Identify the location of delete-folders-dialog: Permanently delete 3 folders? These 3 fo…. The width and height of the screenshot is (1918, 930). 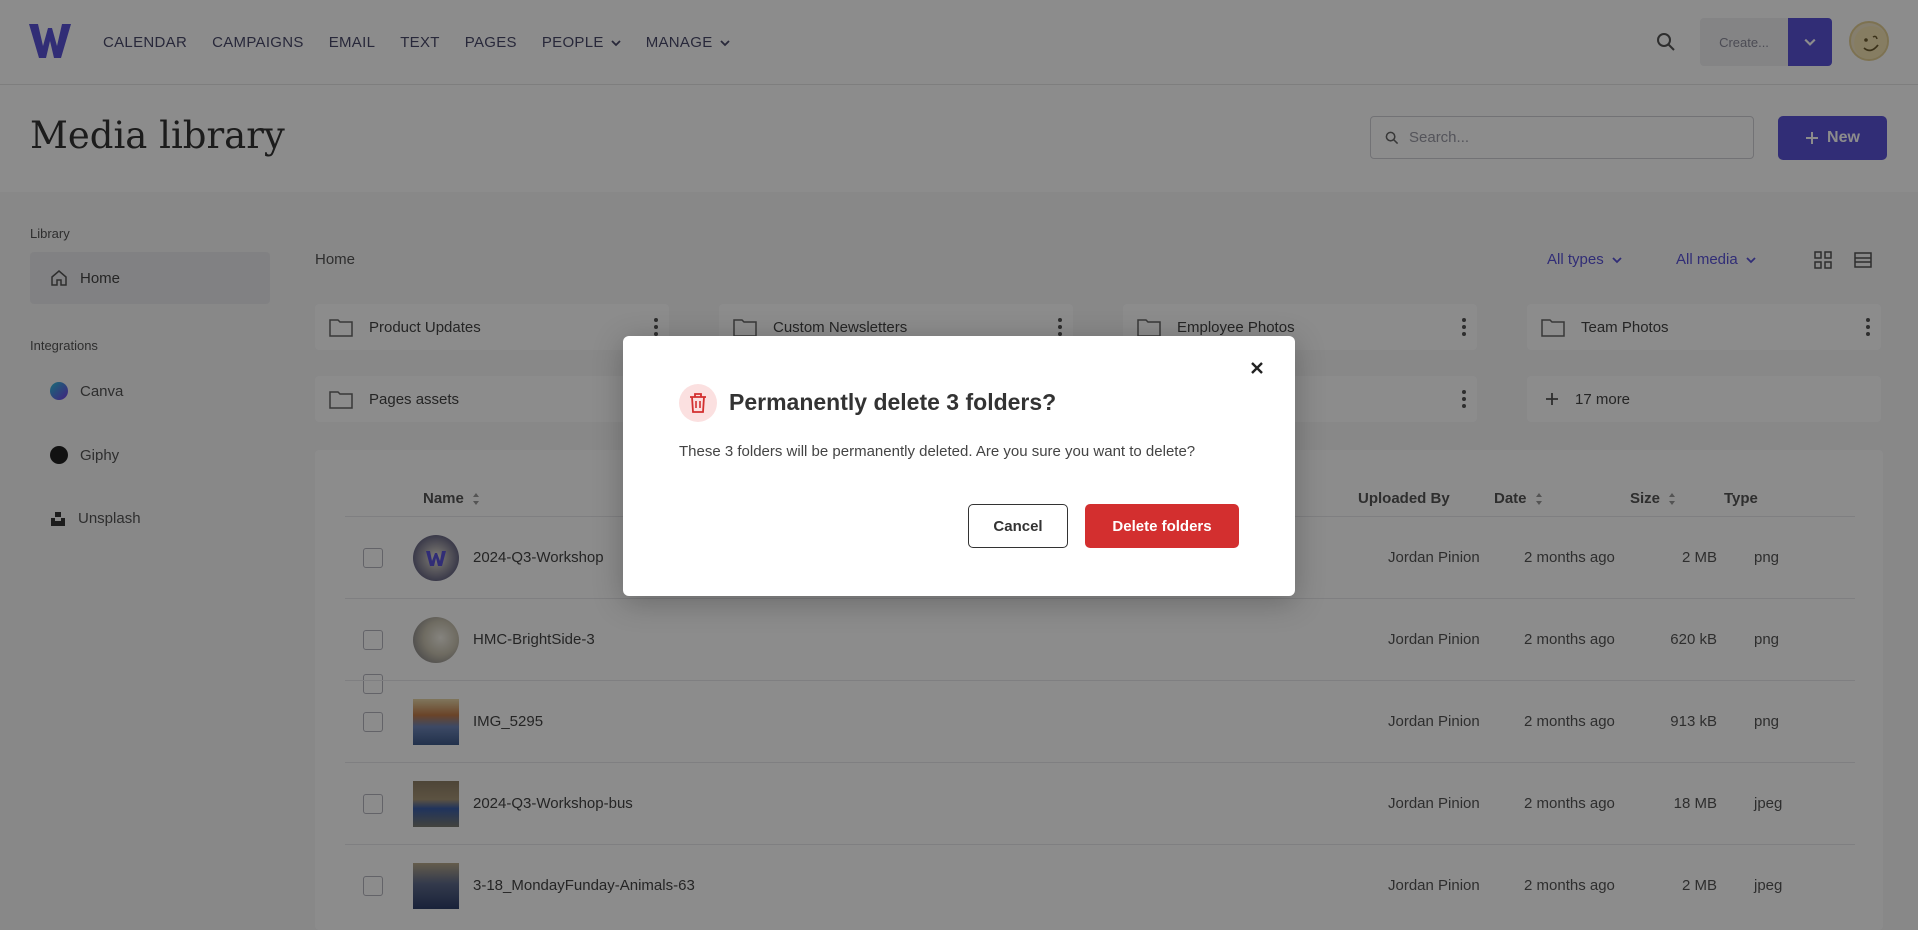
(959, 466).